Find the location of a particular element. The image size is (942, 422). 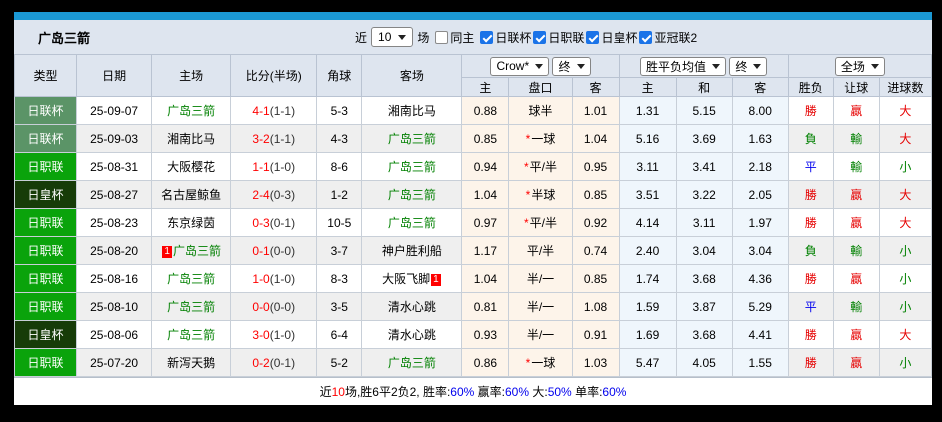

cell-handicap-away: 0.74 is located at coordinates (595, 250).